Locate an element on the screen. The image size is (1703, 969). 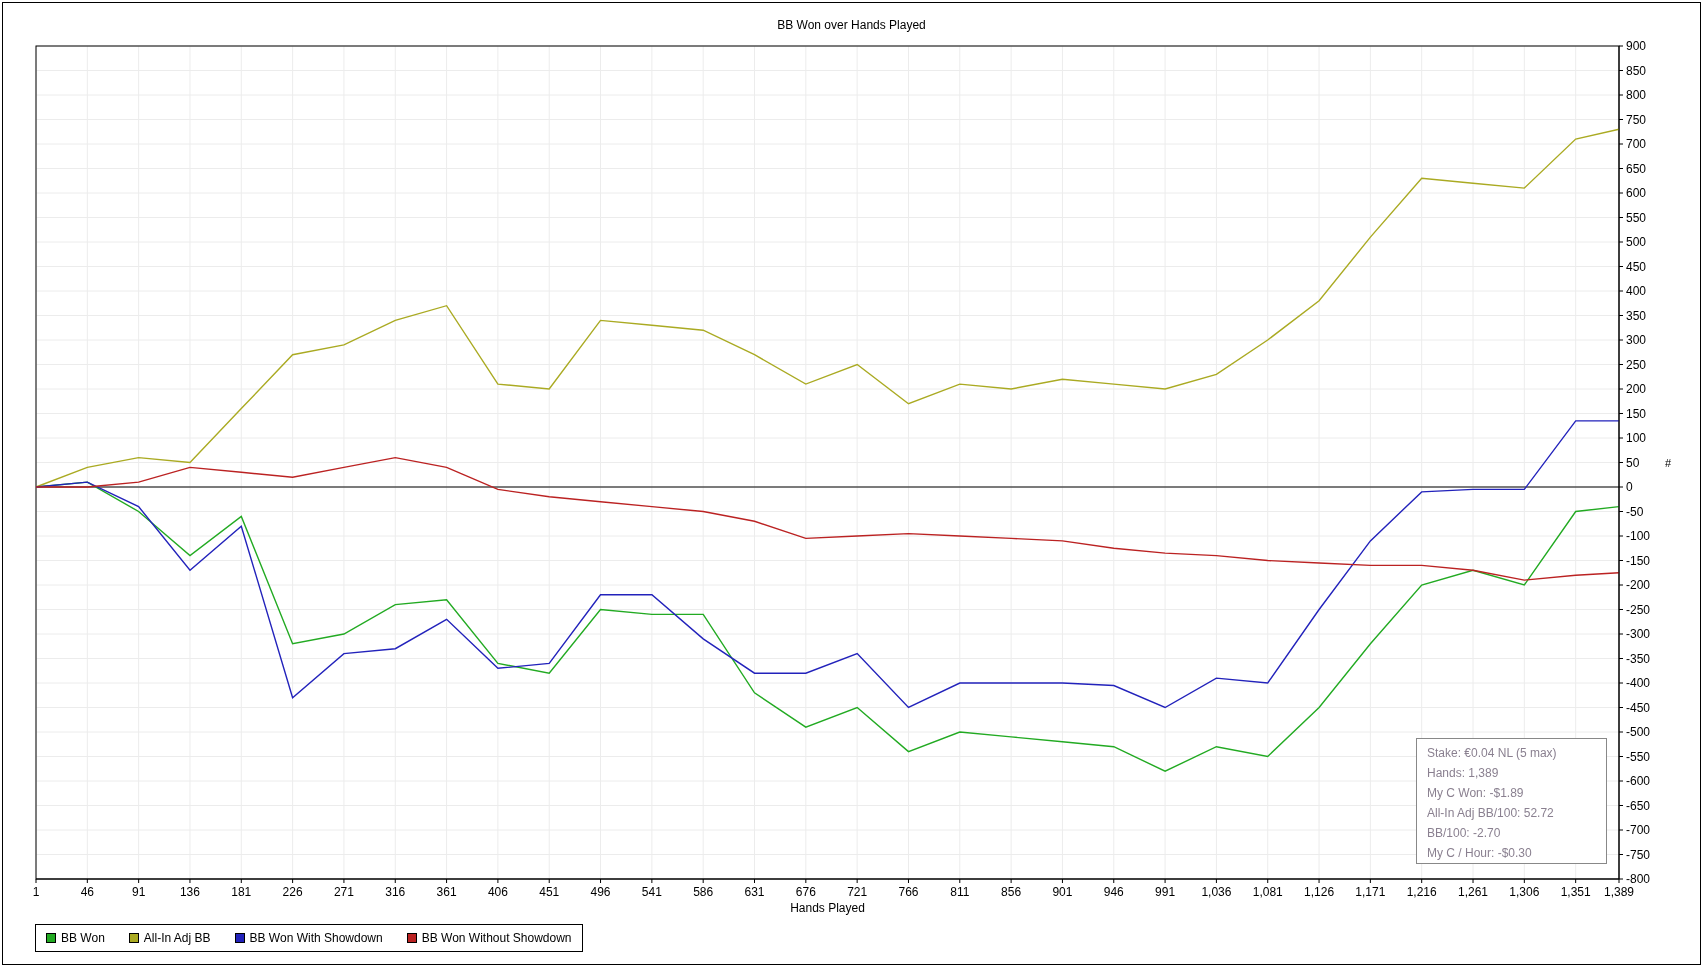
y-tick-label: -50 is located at coordinates (1635, 511).